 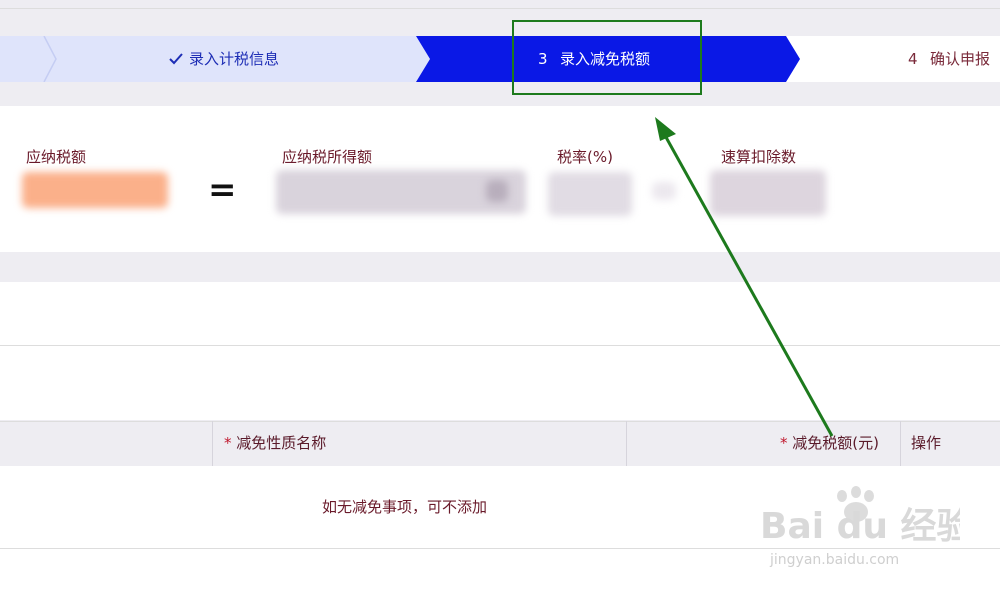 I want to click on minus-sign, so click(x=664, y=191).